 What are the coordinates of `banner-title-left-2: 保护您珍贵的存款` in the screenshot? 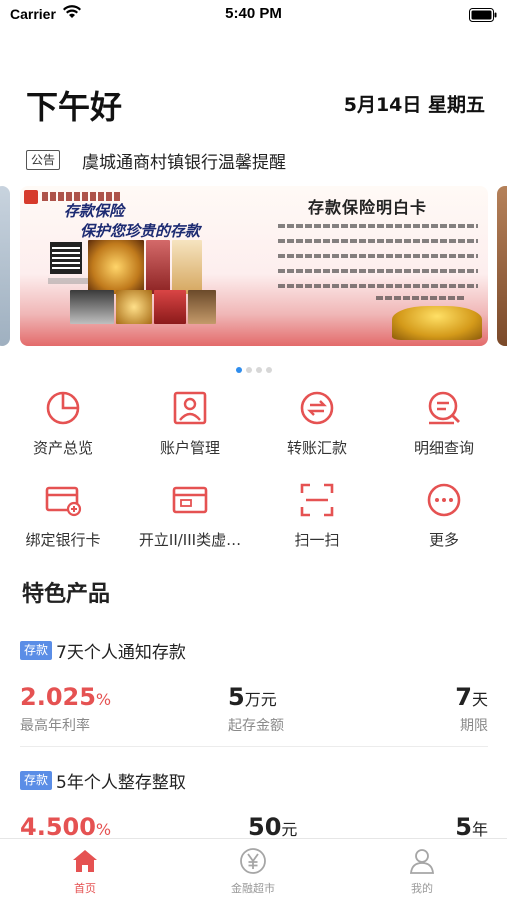 It's located at (140, 231).